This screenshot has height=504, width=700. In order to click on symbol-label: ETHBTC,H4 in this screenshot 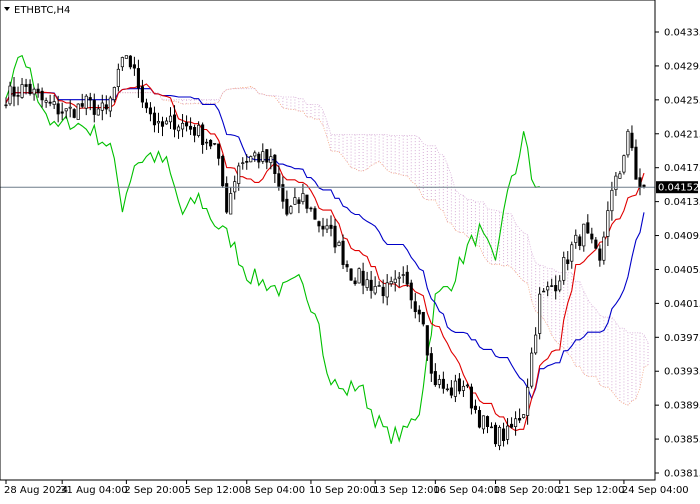, I will do `click(42, 10)`.